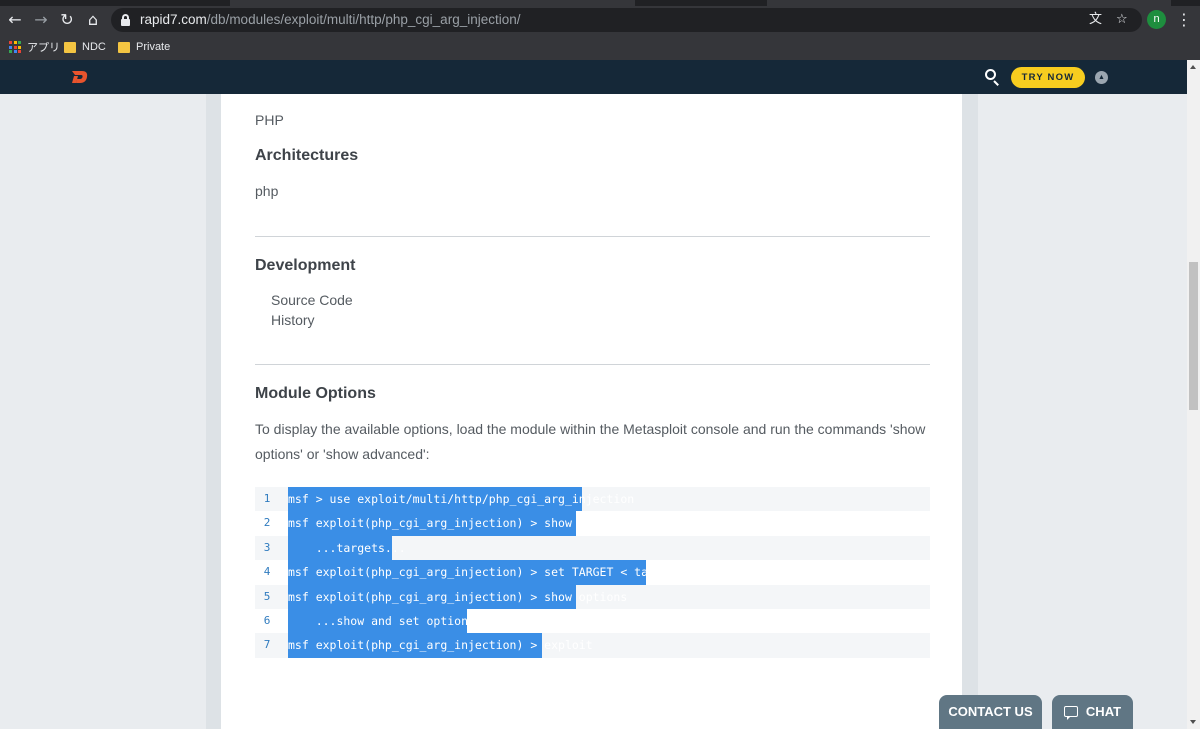  I want to click on line-number: 2, so click(267, 523).